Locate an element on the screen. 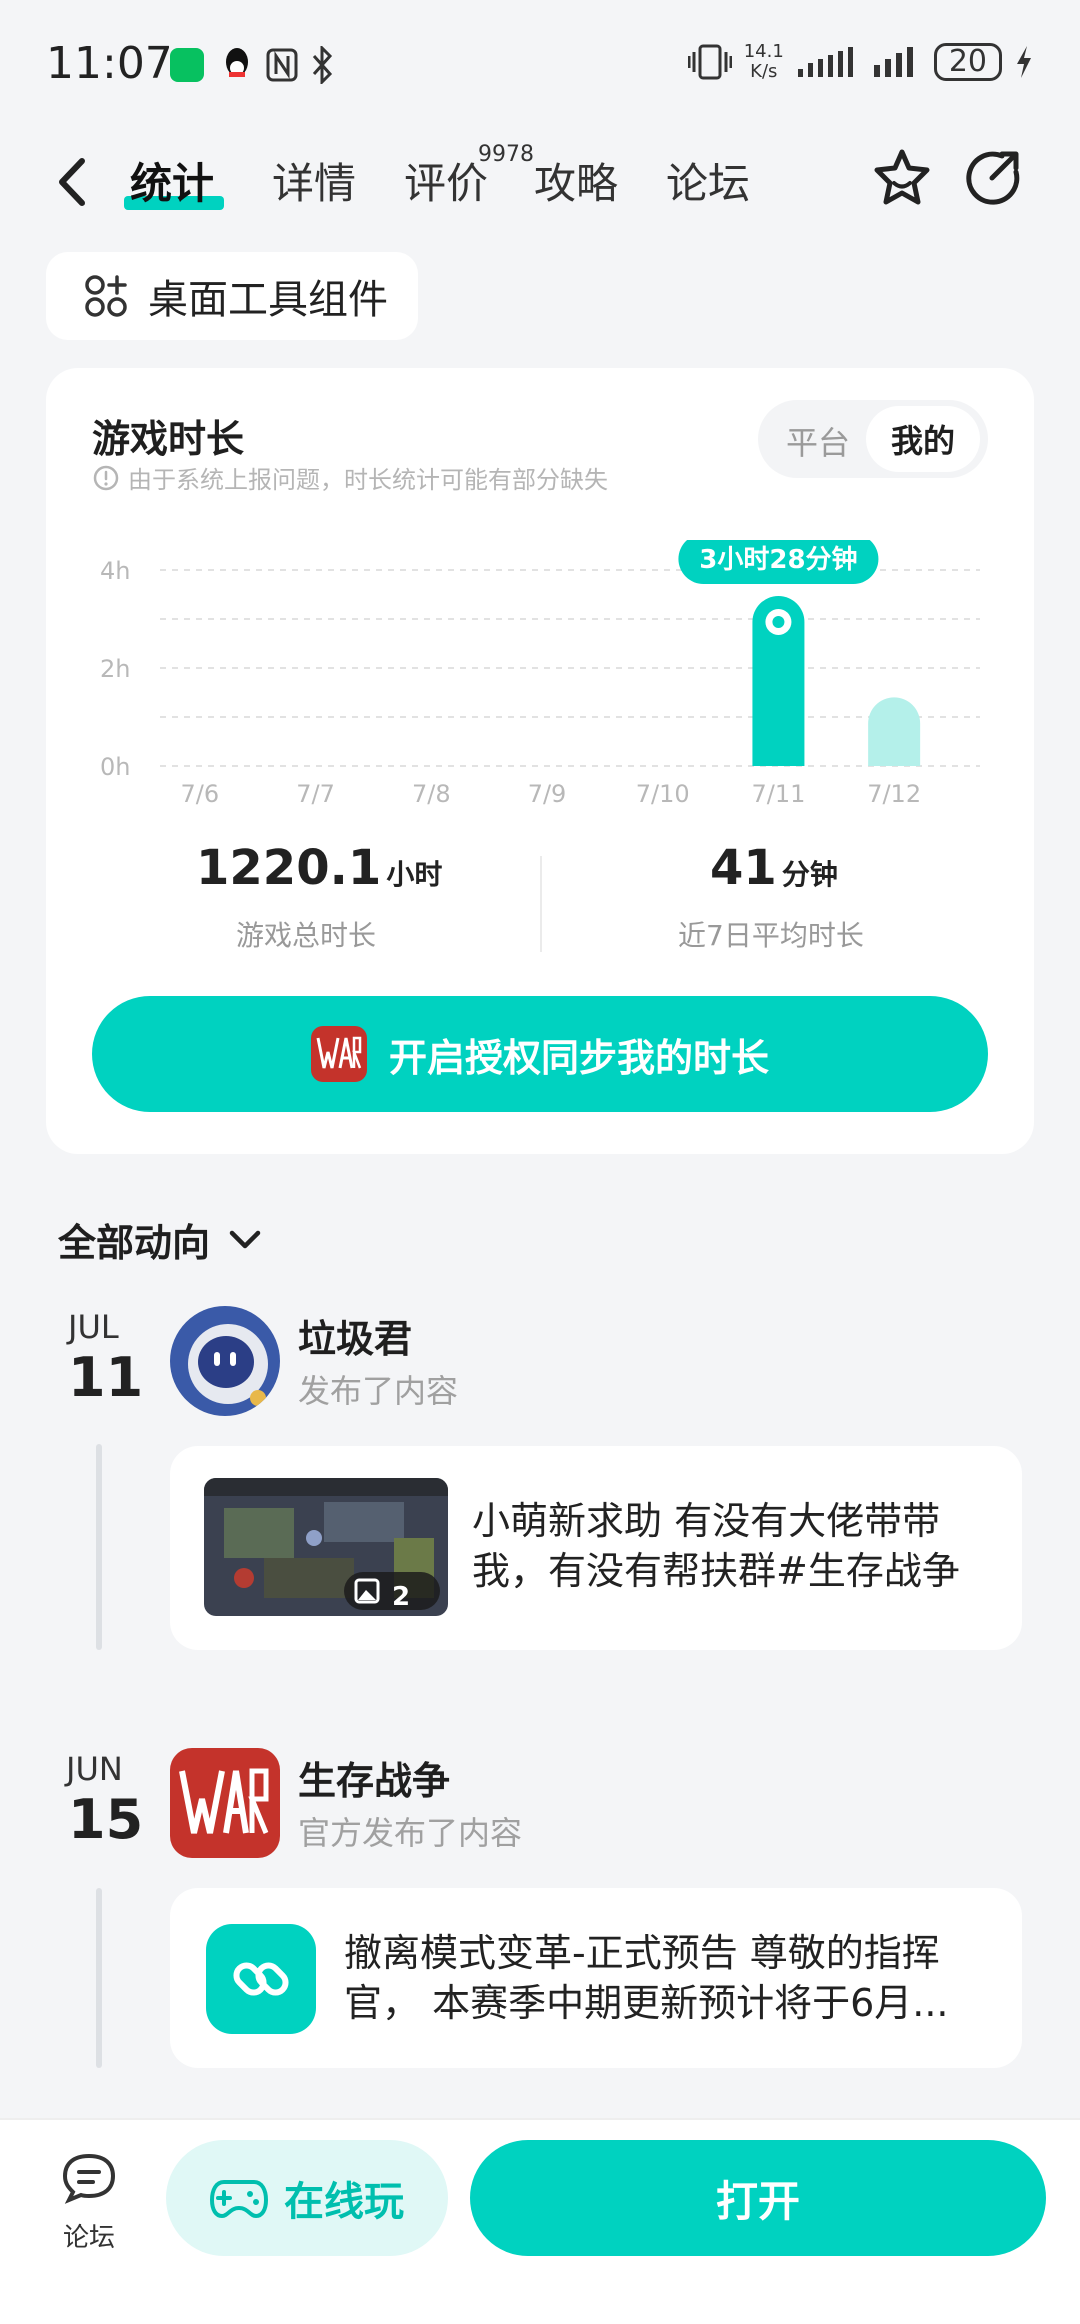  average-value: 41 is located at coordinates (743, 868).